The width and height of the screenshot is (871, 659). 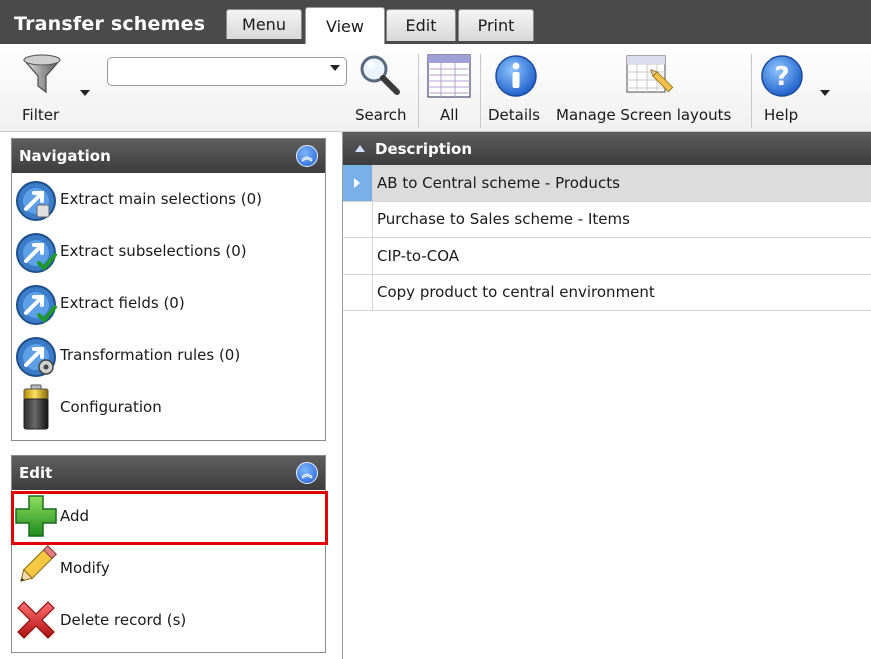 What do you see at coordinates (418, 255) in the screenshot?
I see `row-description: CIP-to-COA` at bounding box center [418, 255].